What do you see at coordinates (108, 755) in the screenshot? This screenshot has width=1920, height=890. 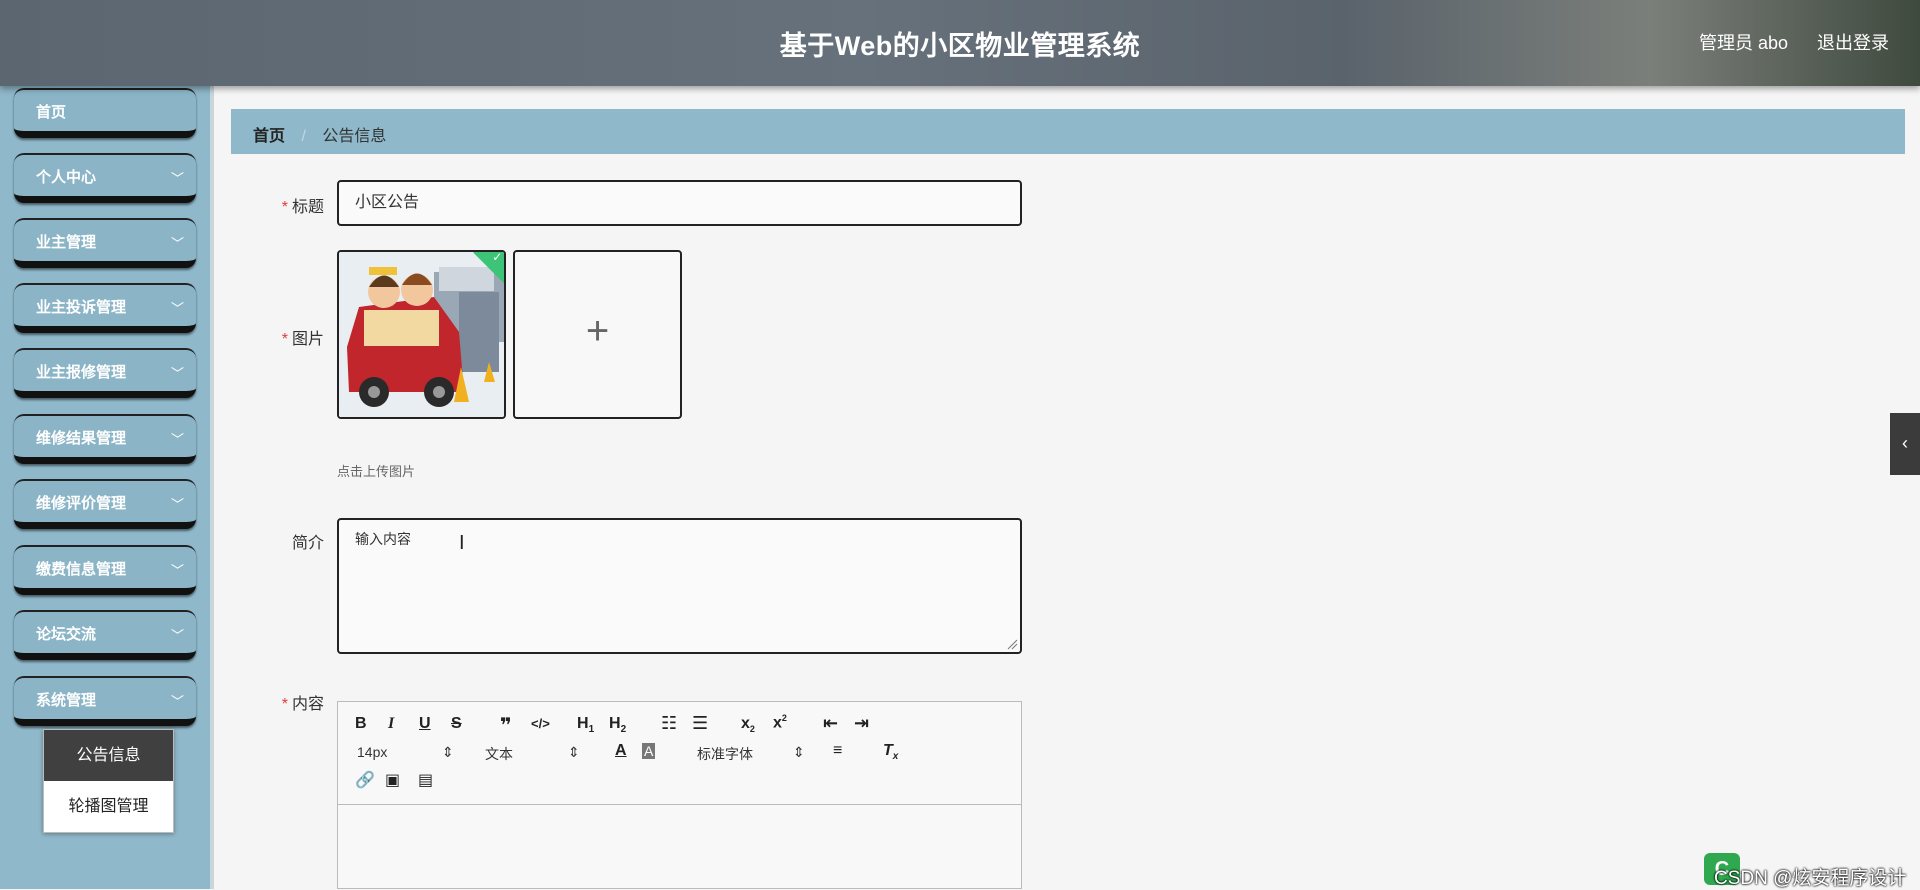 I see `submenu-item-notices: 公告信息` at bounding box center [108, 755].